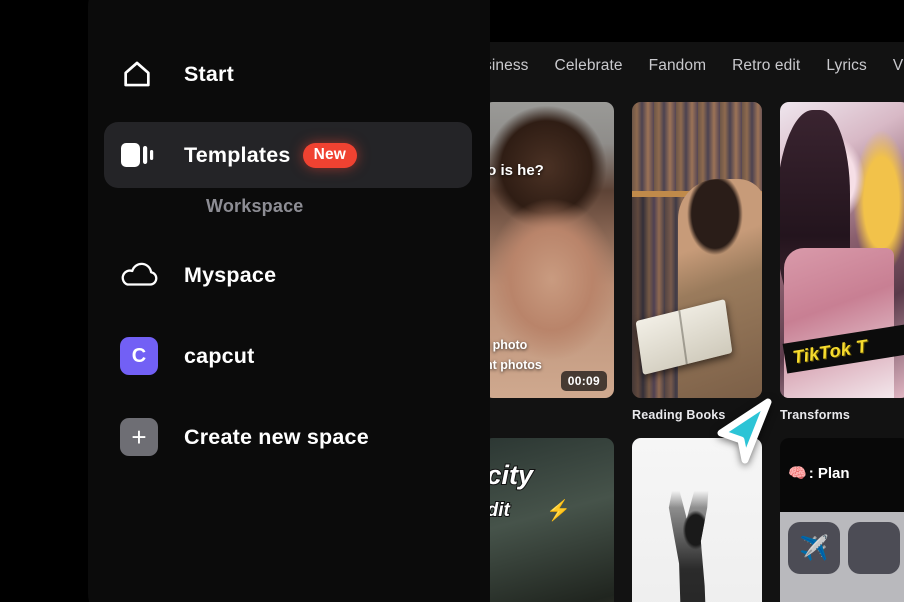  What do you see at coordinates (898, 66) in the screenshot?
I see `tab-v: V` at bounding box center [898, 66].